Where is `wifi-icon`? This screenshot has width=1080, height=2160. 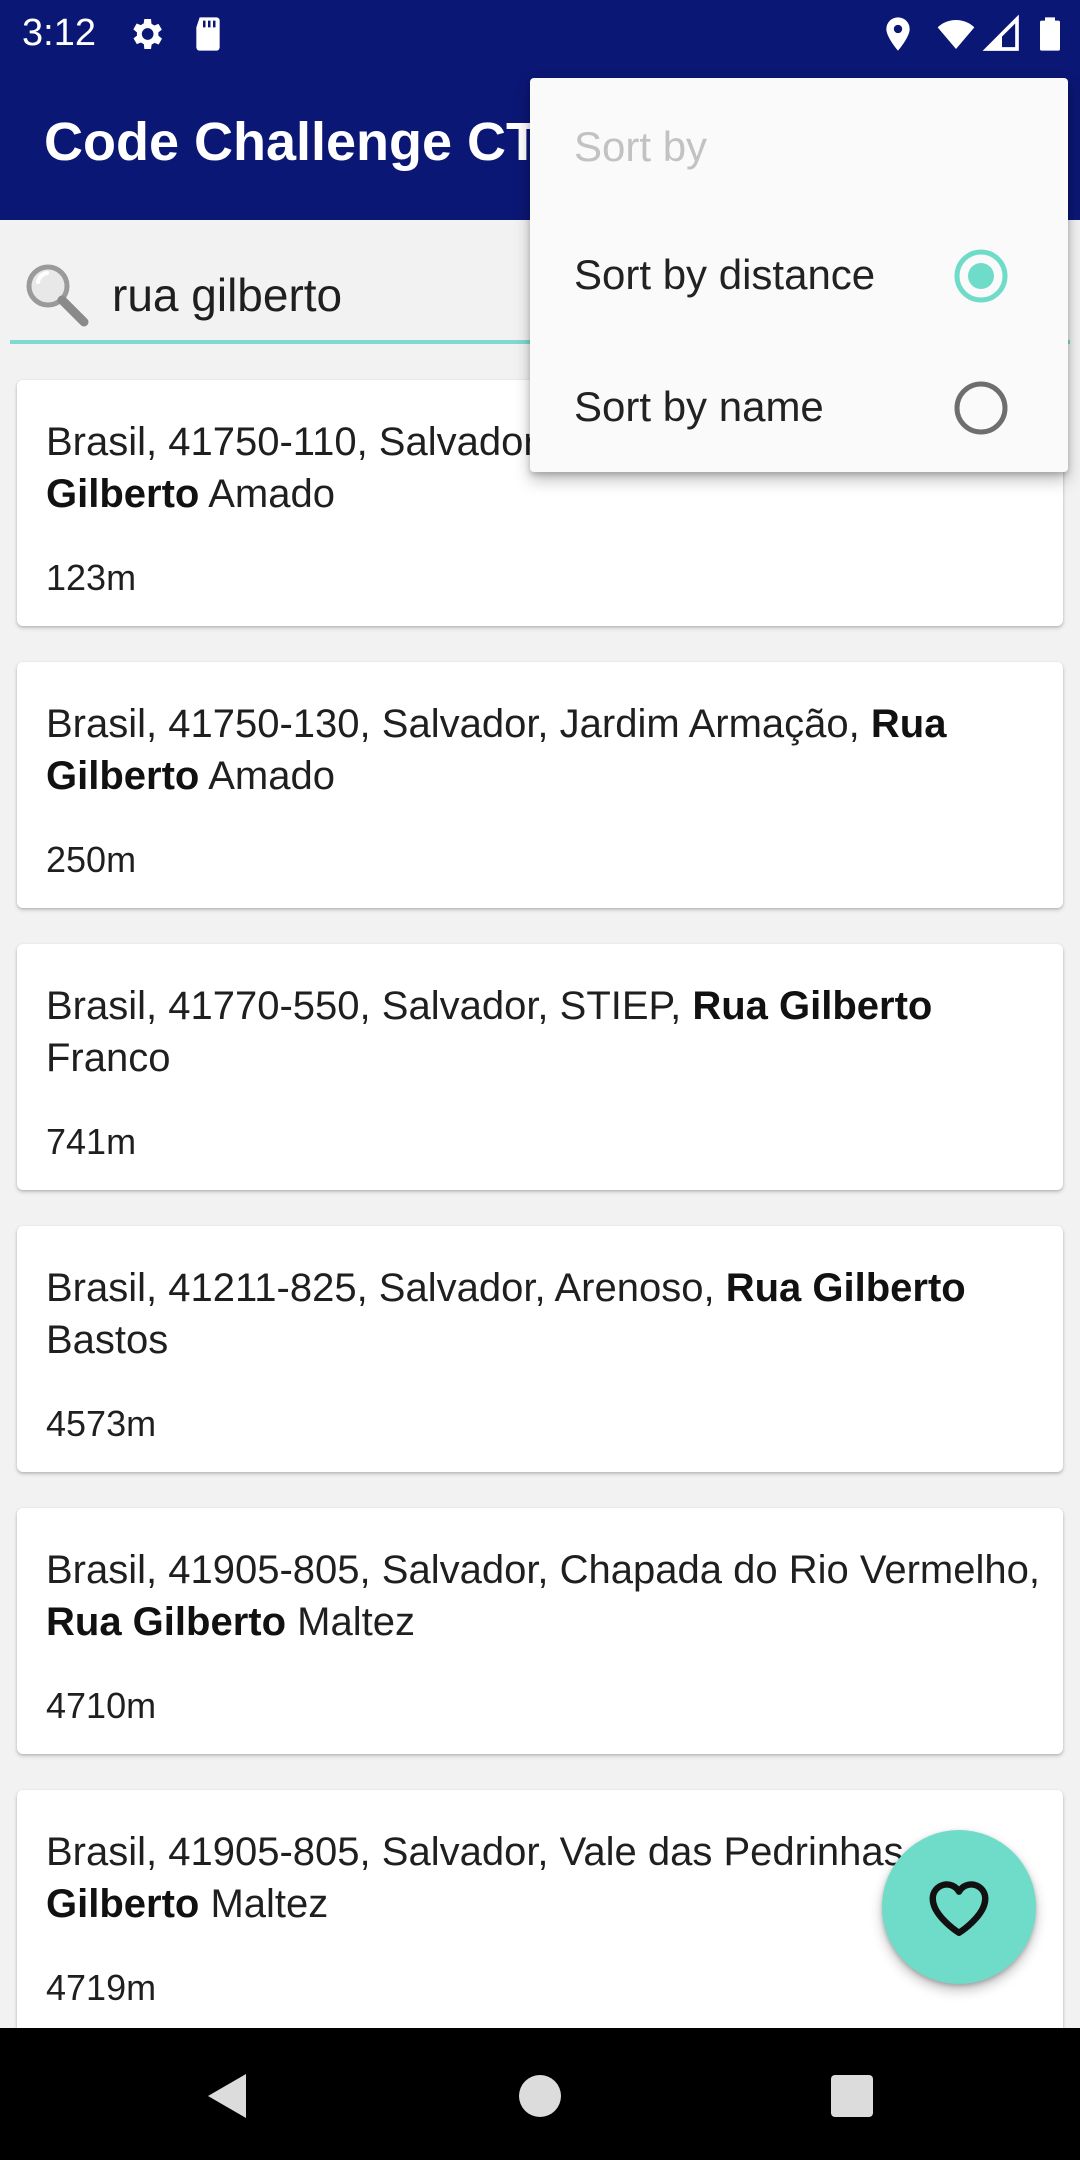 wifi-icon is located at coordinates (956, 34).